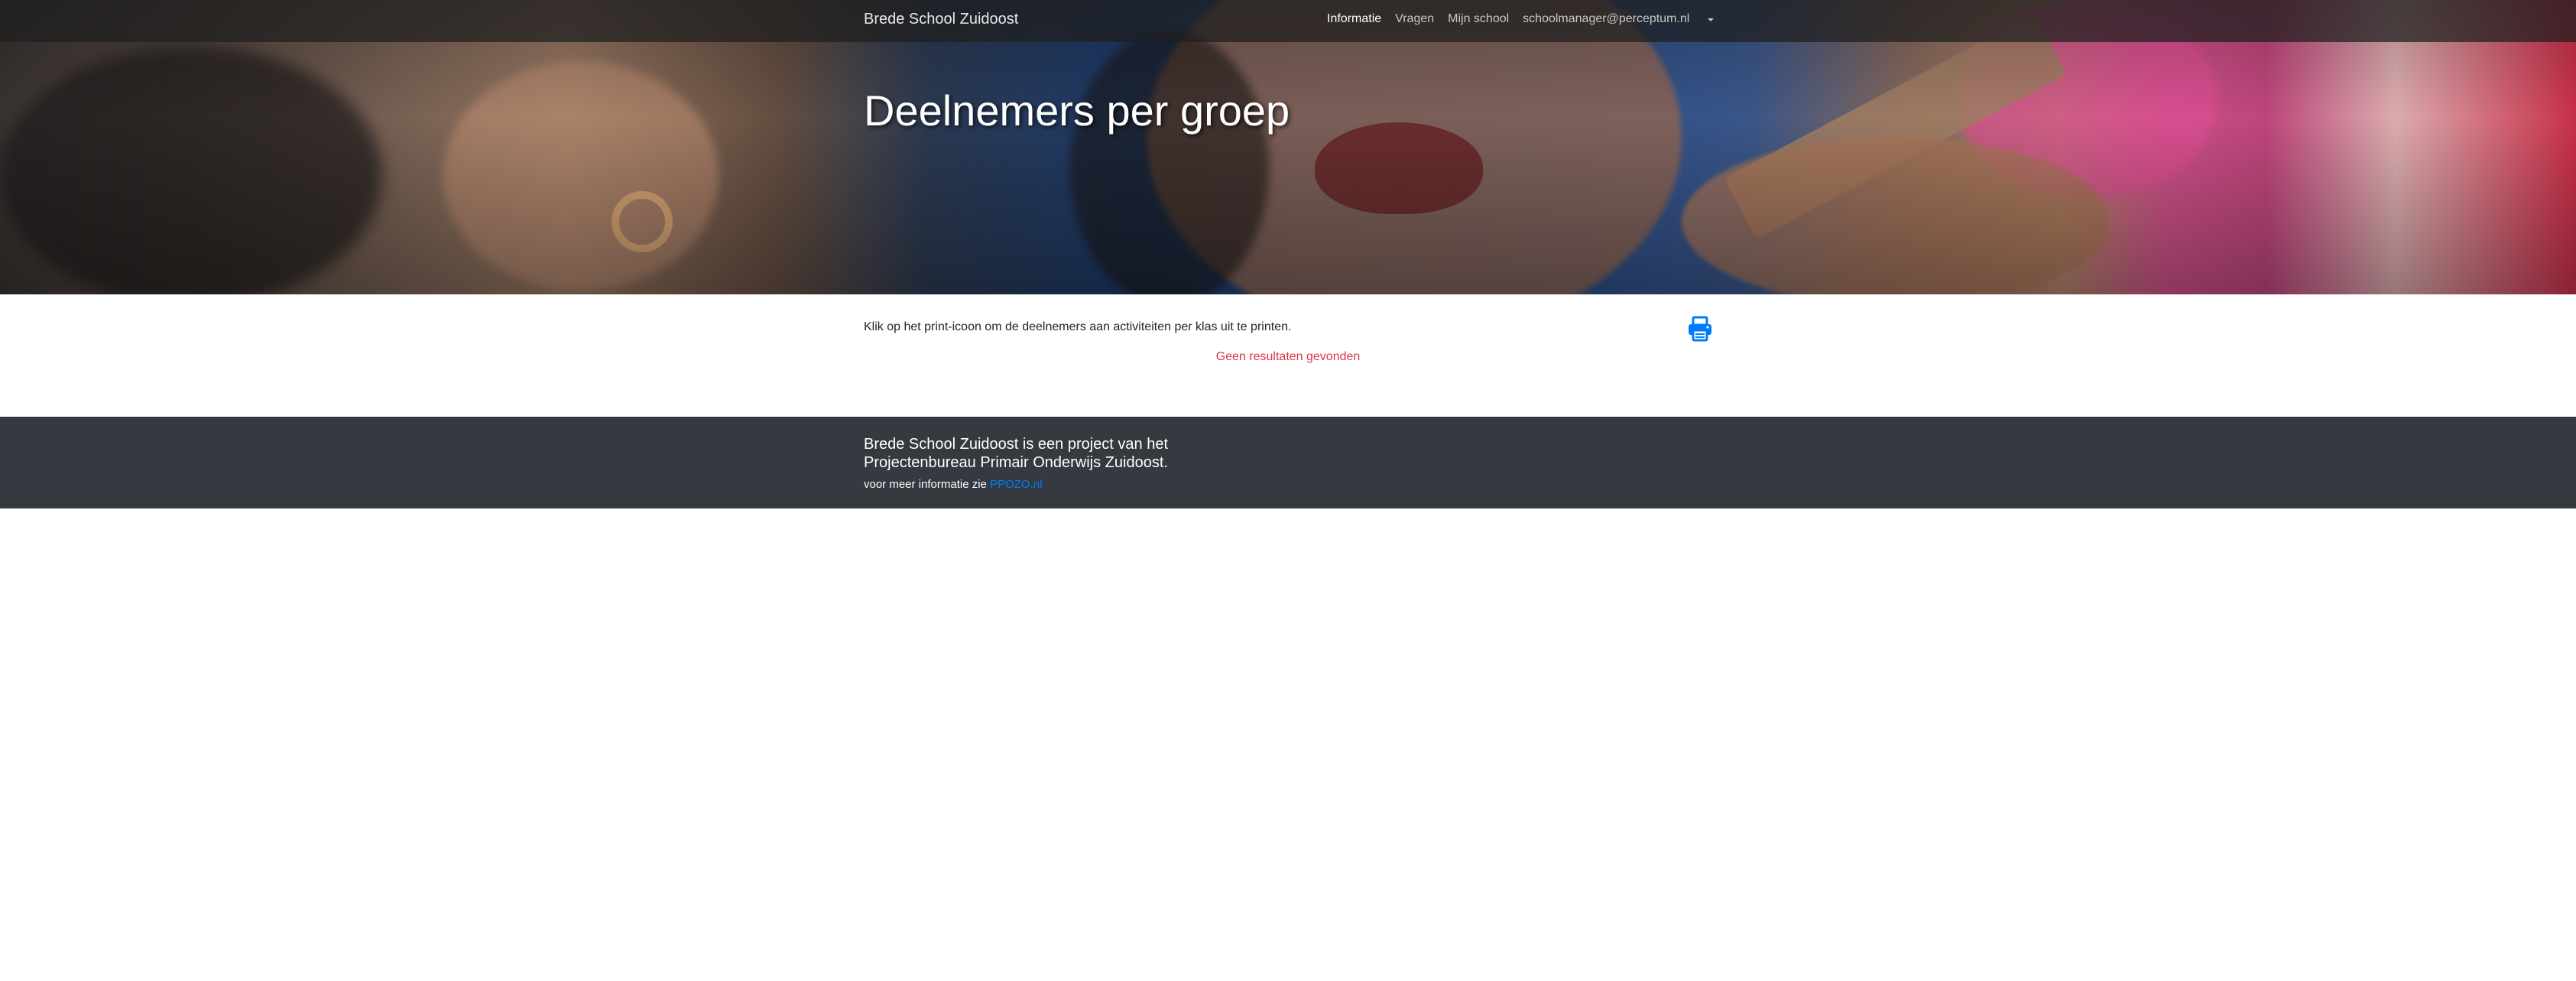  Describe the element at coordinates (1414, 19) in the screenshot. I see `nav-item-vragen: Vragen` at that location.